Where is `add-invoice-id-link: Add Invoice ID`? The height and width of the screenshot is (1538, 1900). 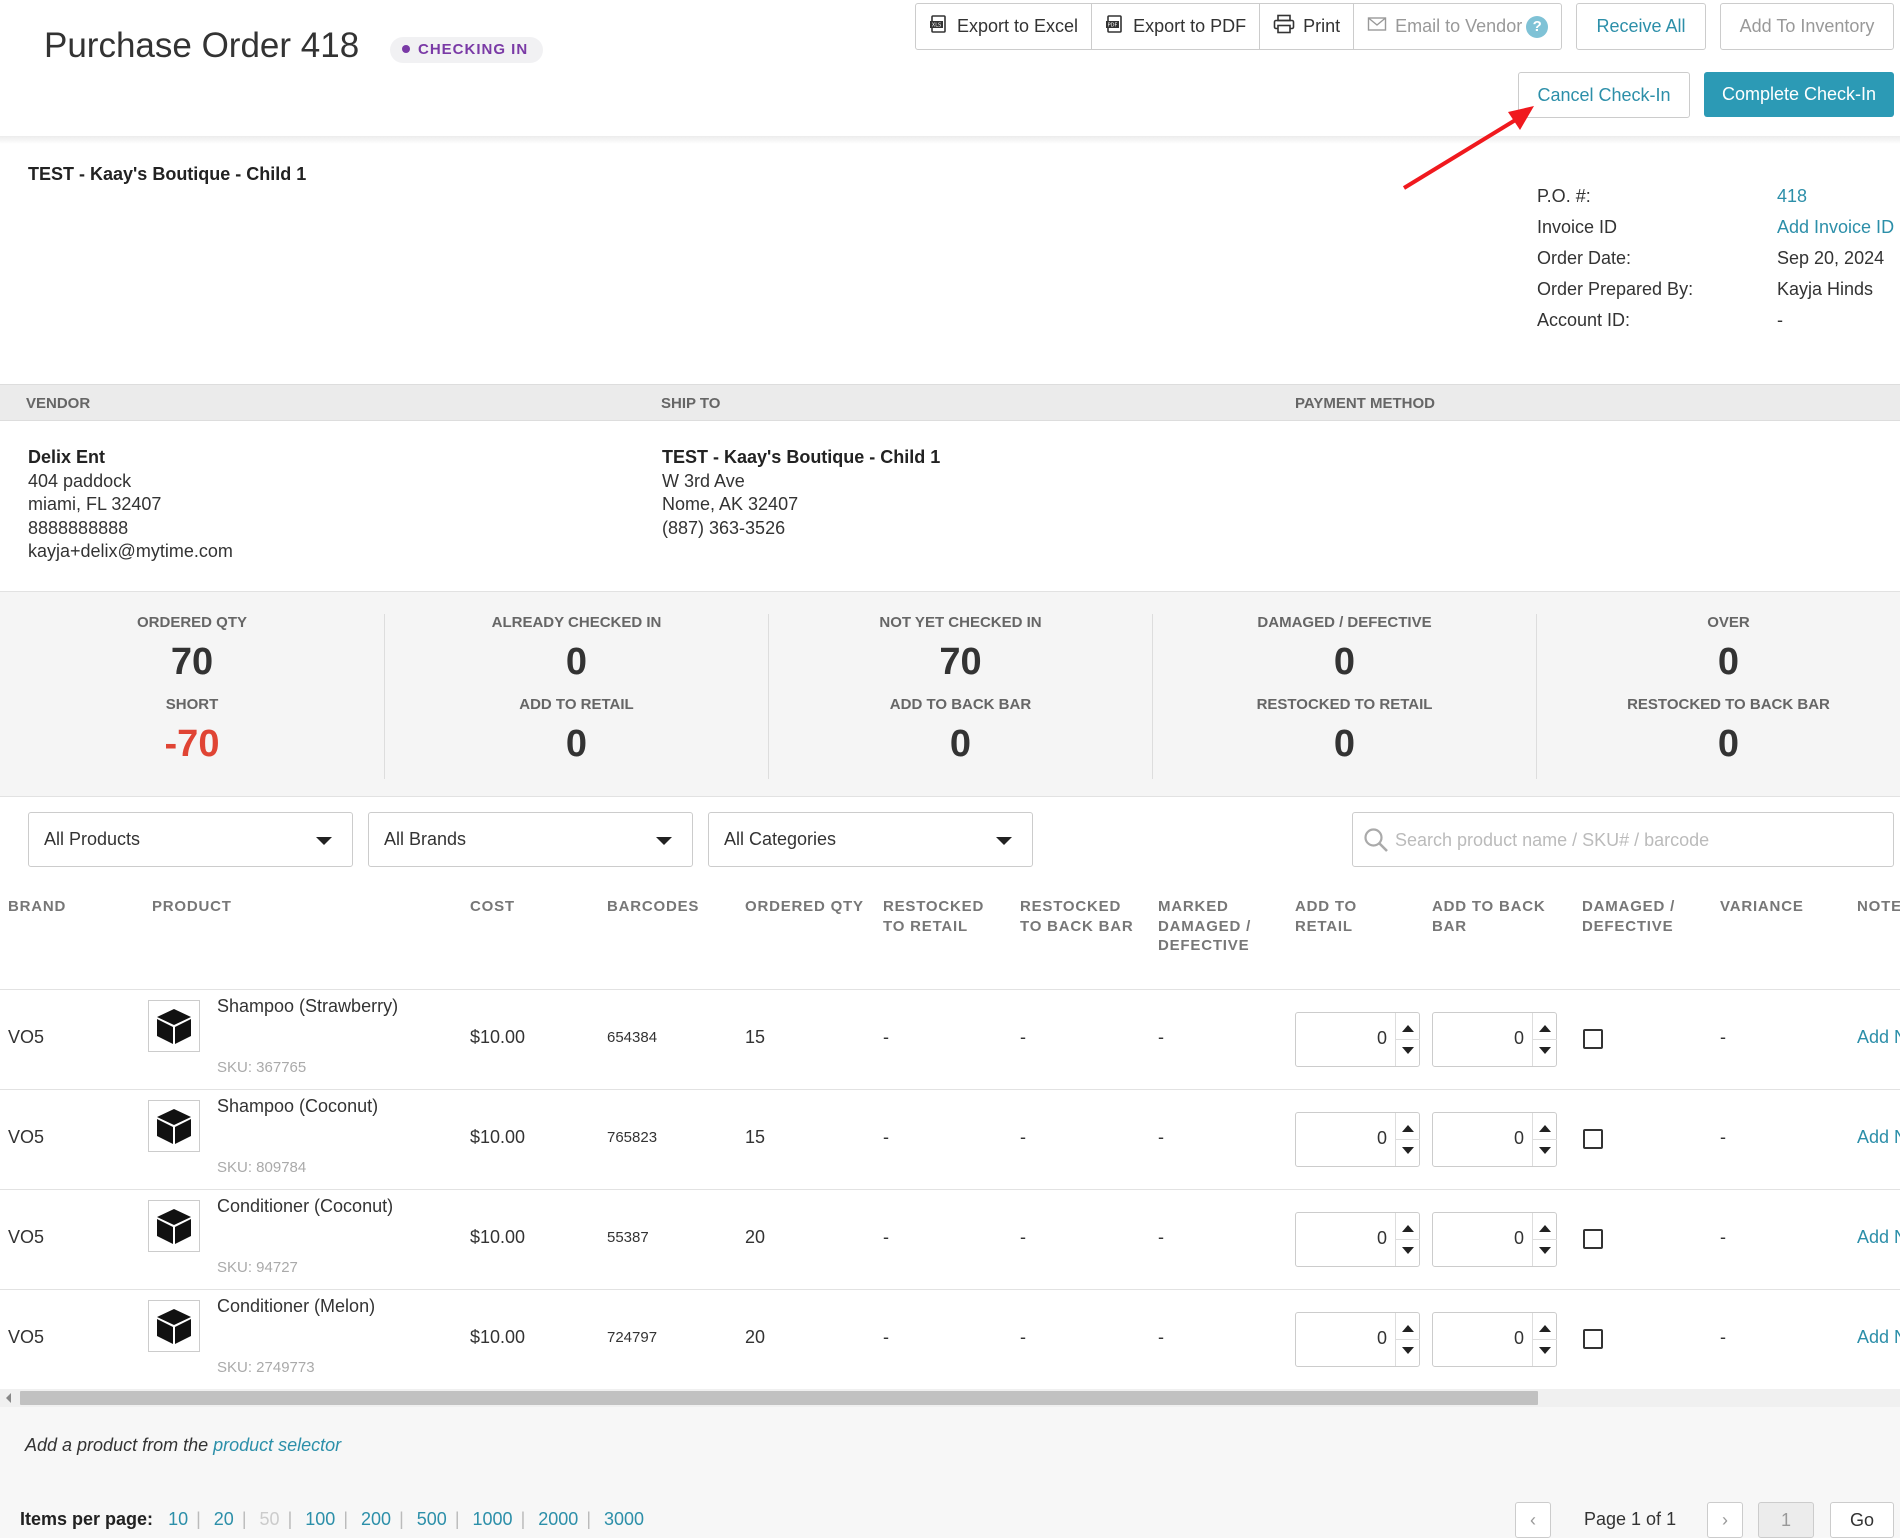
add-invoice-id-link: Add Invoice ID is located at coordinates (1835, 227).